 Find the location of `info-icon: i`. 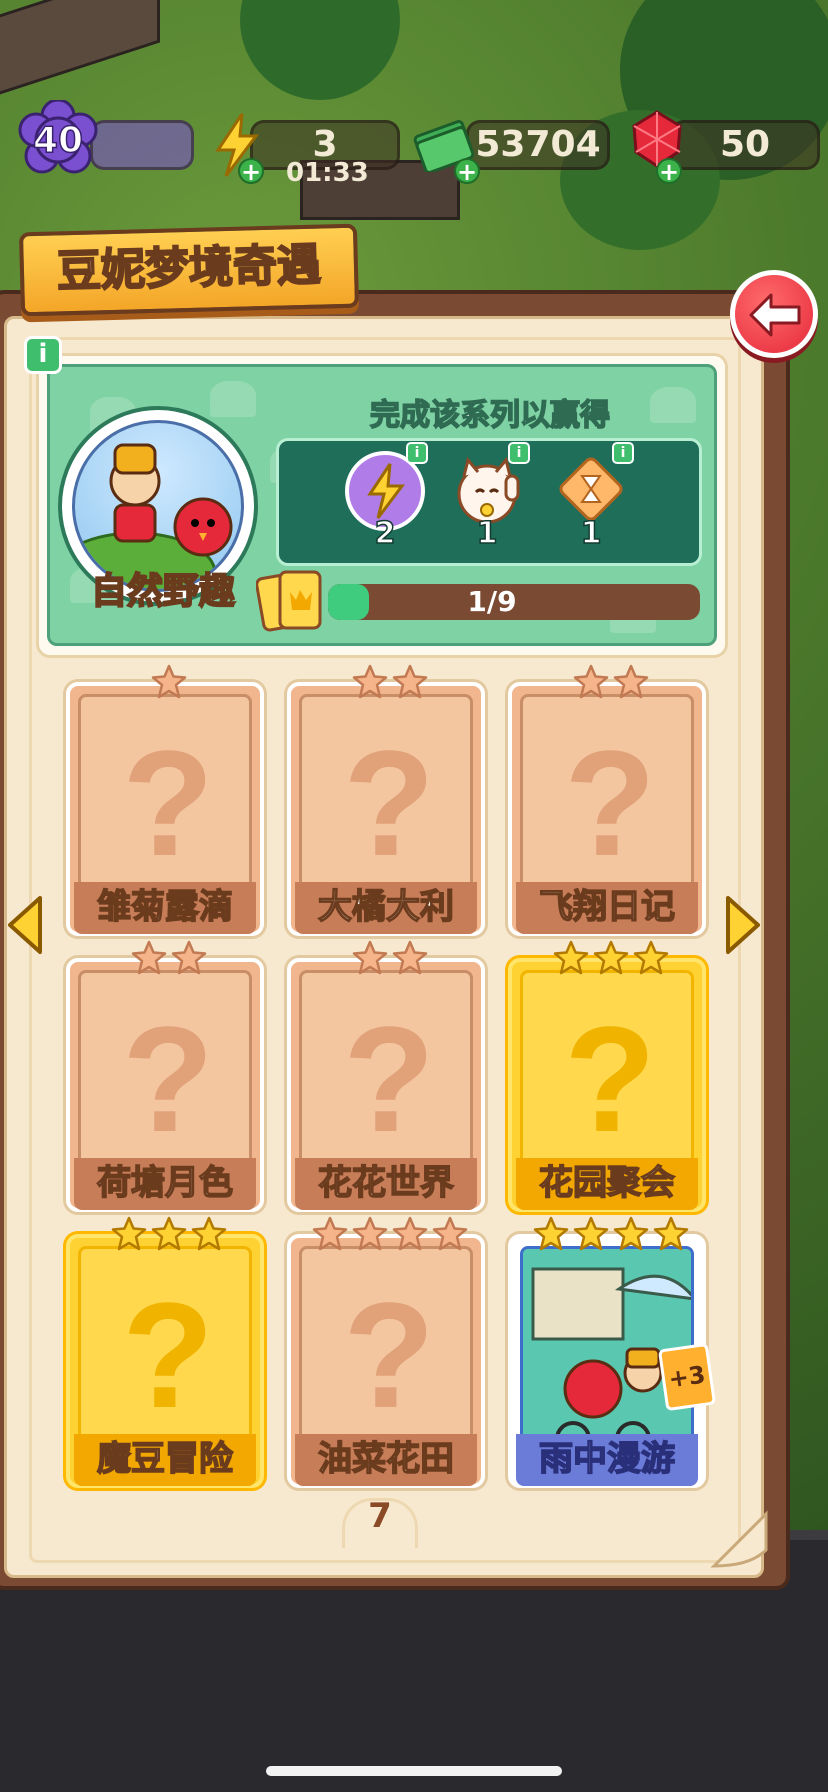

info-icon: i is located at coordinates (43, 355).